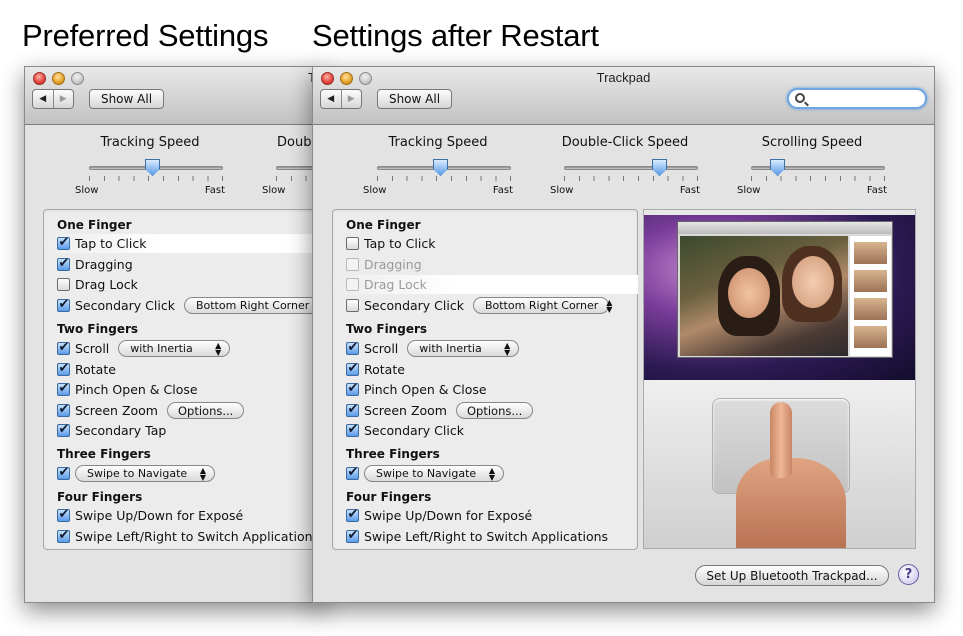 The height and width of the screenshot is (636, 963). What do you see at coordinates (870, 309) in the screenshot?
I see `preview-thumbnail` at bounding box center [870, 309].